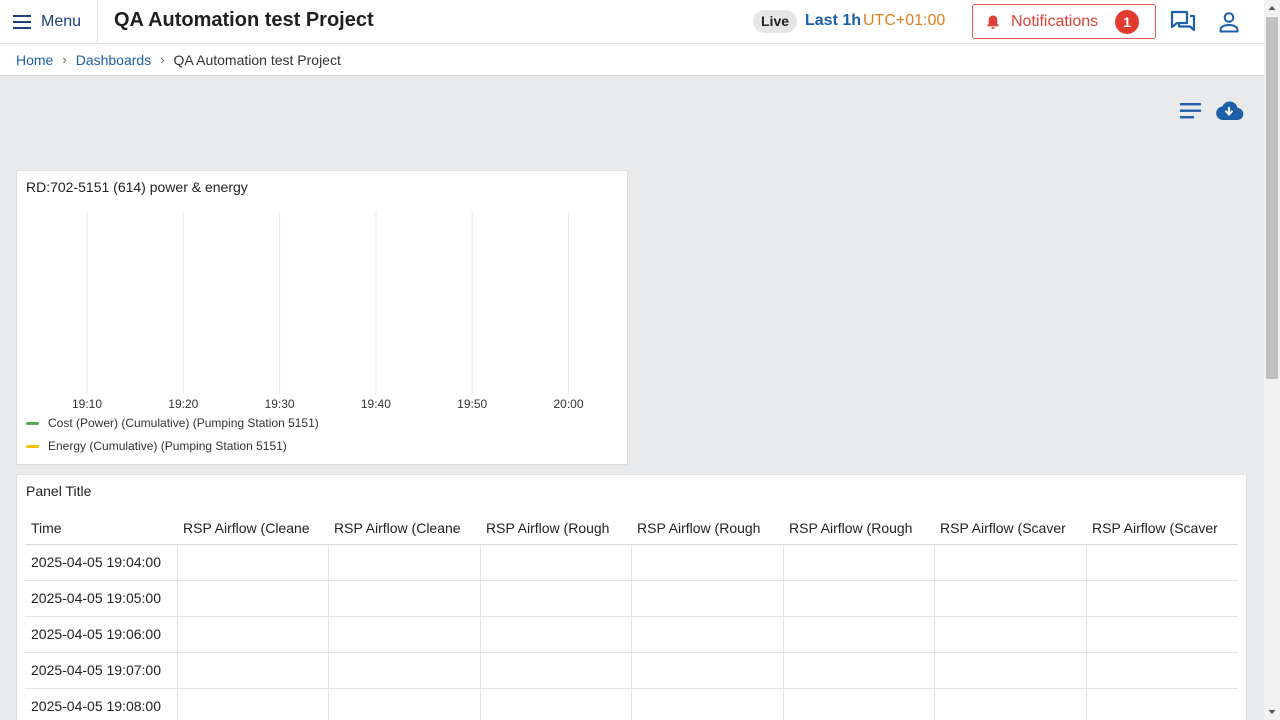 The height and width of the screenshot is (720, 1280). Describe the element at coordinates (1272, 712) in the screenshot. I see `scroll-down-arrow-icon` at that location.